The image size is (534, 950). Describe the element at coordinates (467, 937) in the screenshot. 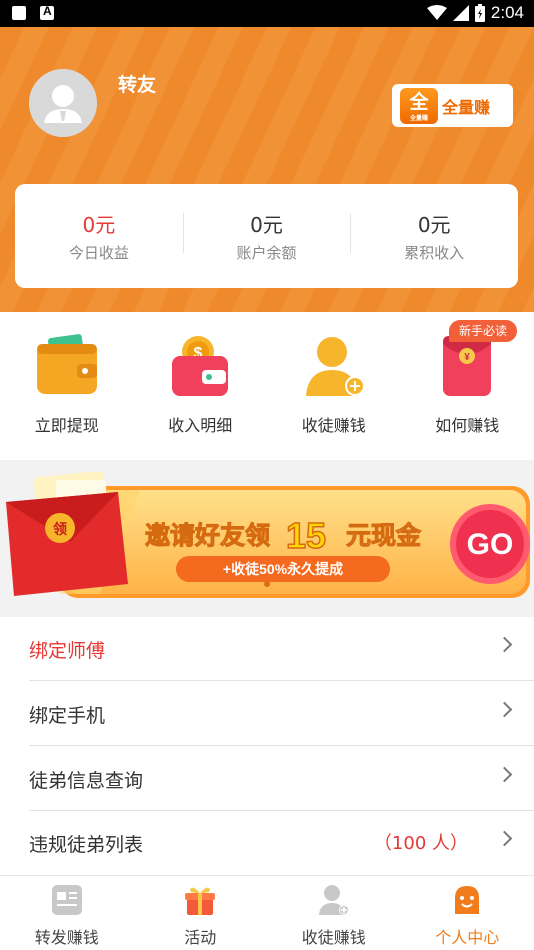

I see `tab-label: 个人中心` at that location.